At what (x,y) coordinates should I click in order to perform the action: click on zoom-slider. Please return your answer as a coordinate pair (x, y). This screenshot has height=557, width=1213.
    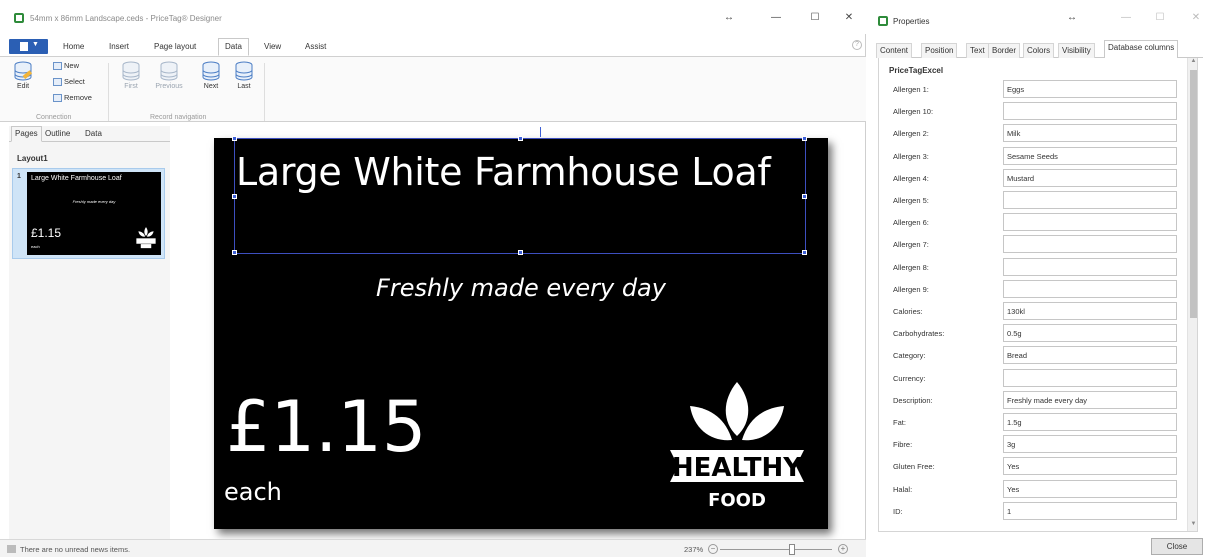
    Looking at the image, I should click on (776, 549).